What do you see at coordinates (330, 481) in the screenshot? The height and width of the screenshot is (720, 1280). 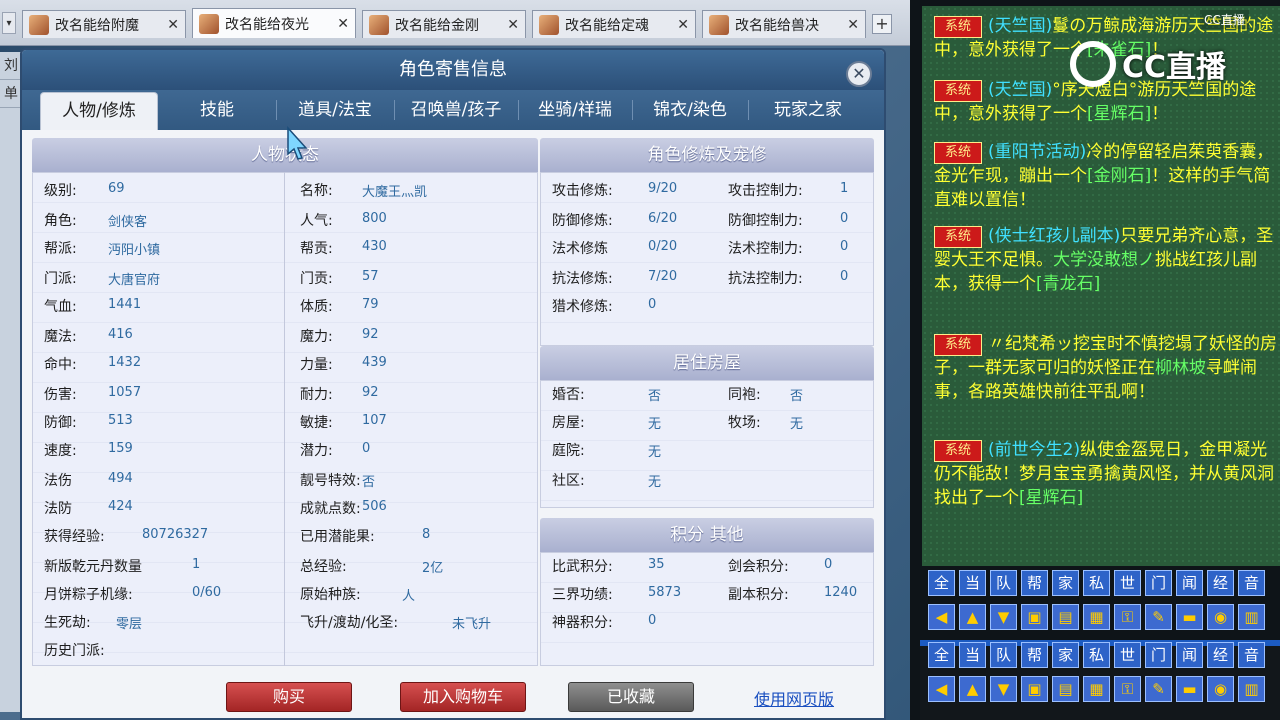 I see `status-label: 靓号特效:` at bounding box center [330, 481].